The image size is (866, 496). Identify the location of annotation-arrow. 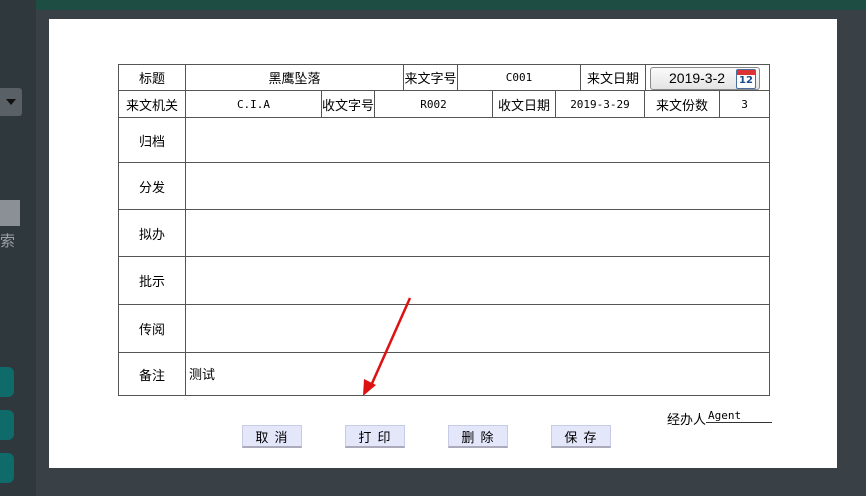
(387, 346).